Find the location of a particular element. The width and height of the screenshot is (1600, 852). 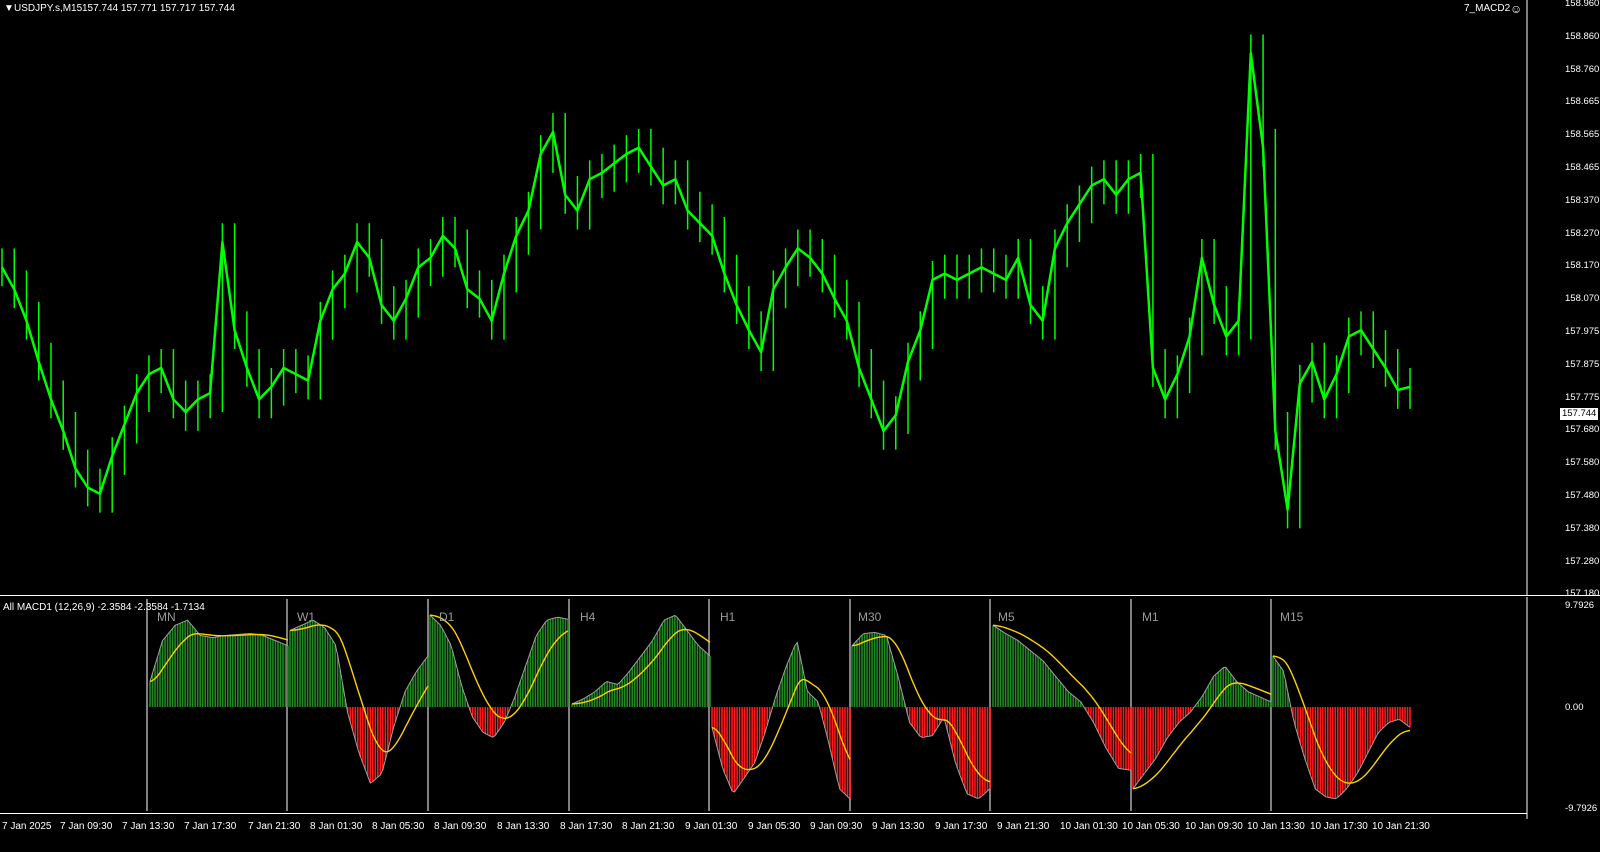

macd-segment-h1 is located at coordinates (781, 720).